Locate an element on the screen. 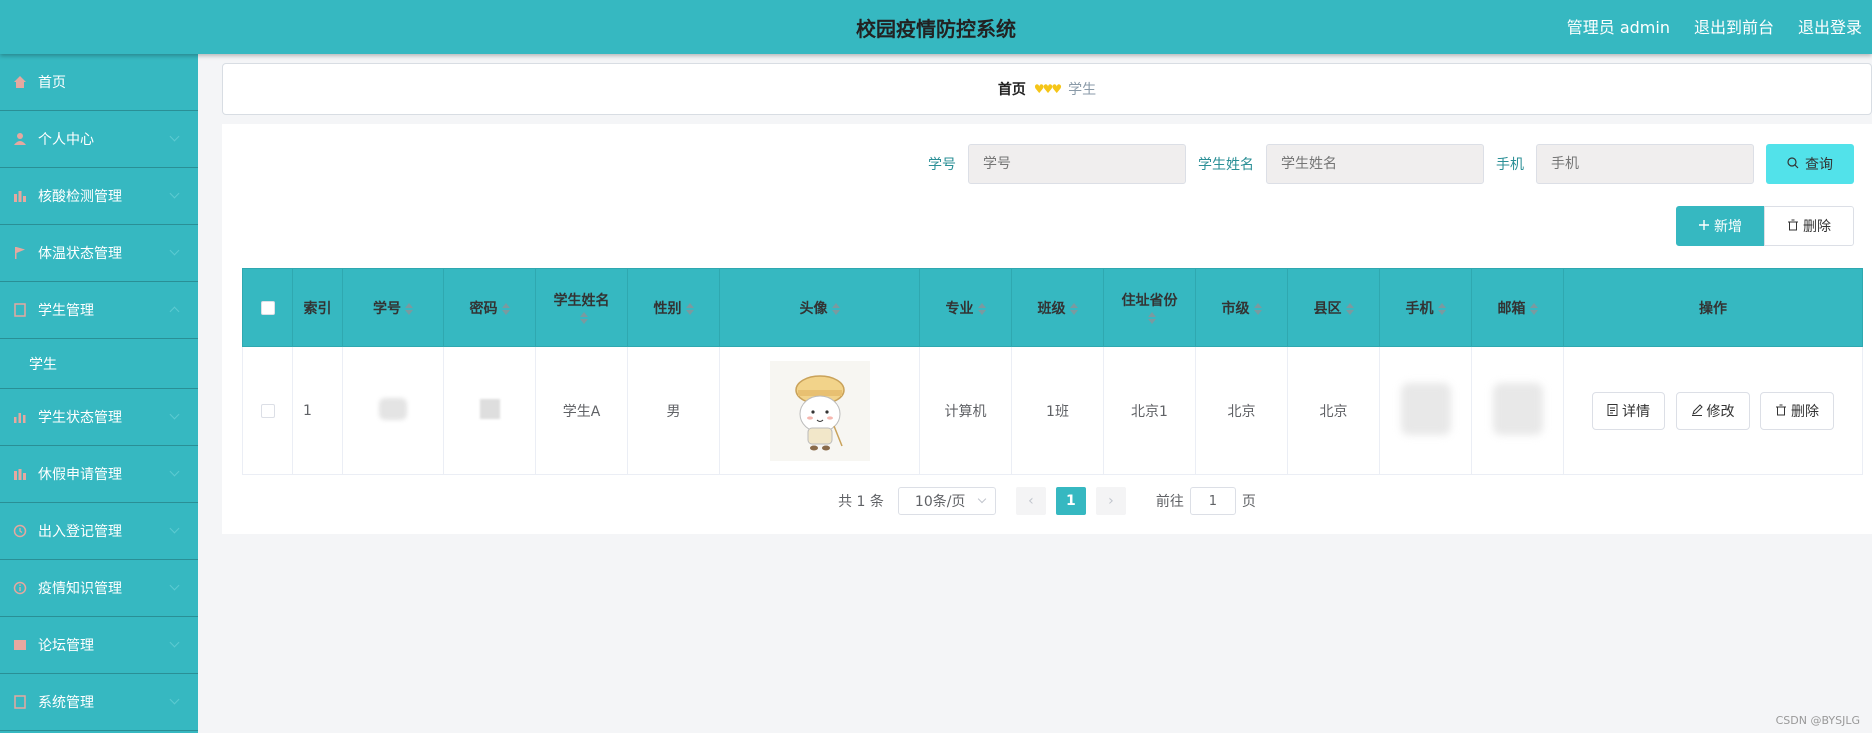 The height and width of the screenshot is (733, 1872). sidebar-item-label: 论坛管理 is located at coordinates (66, 646).